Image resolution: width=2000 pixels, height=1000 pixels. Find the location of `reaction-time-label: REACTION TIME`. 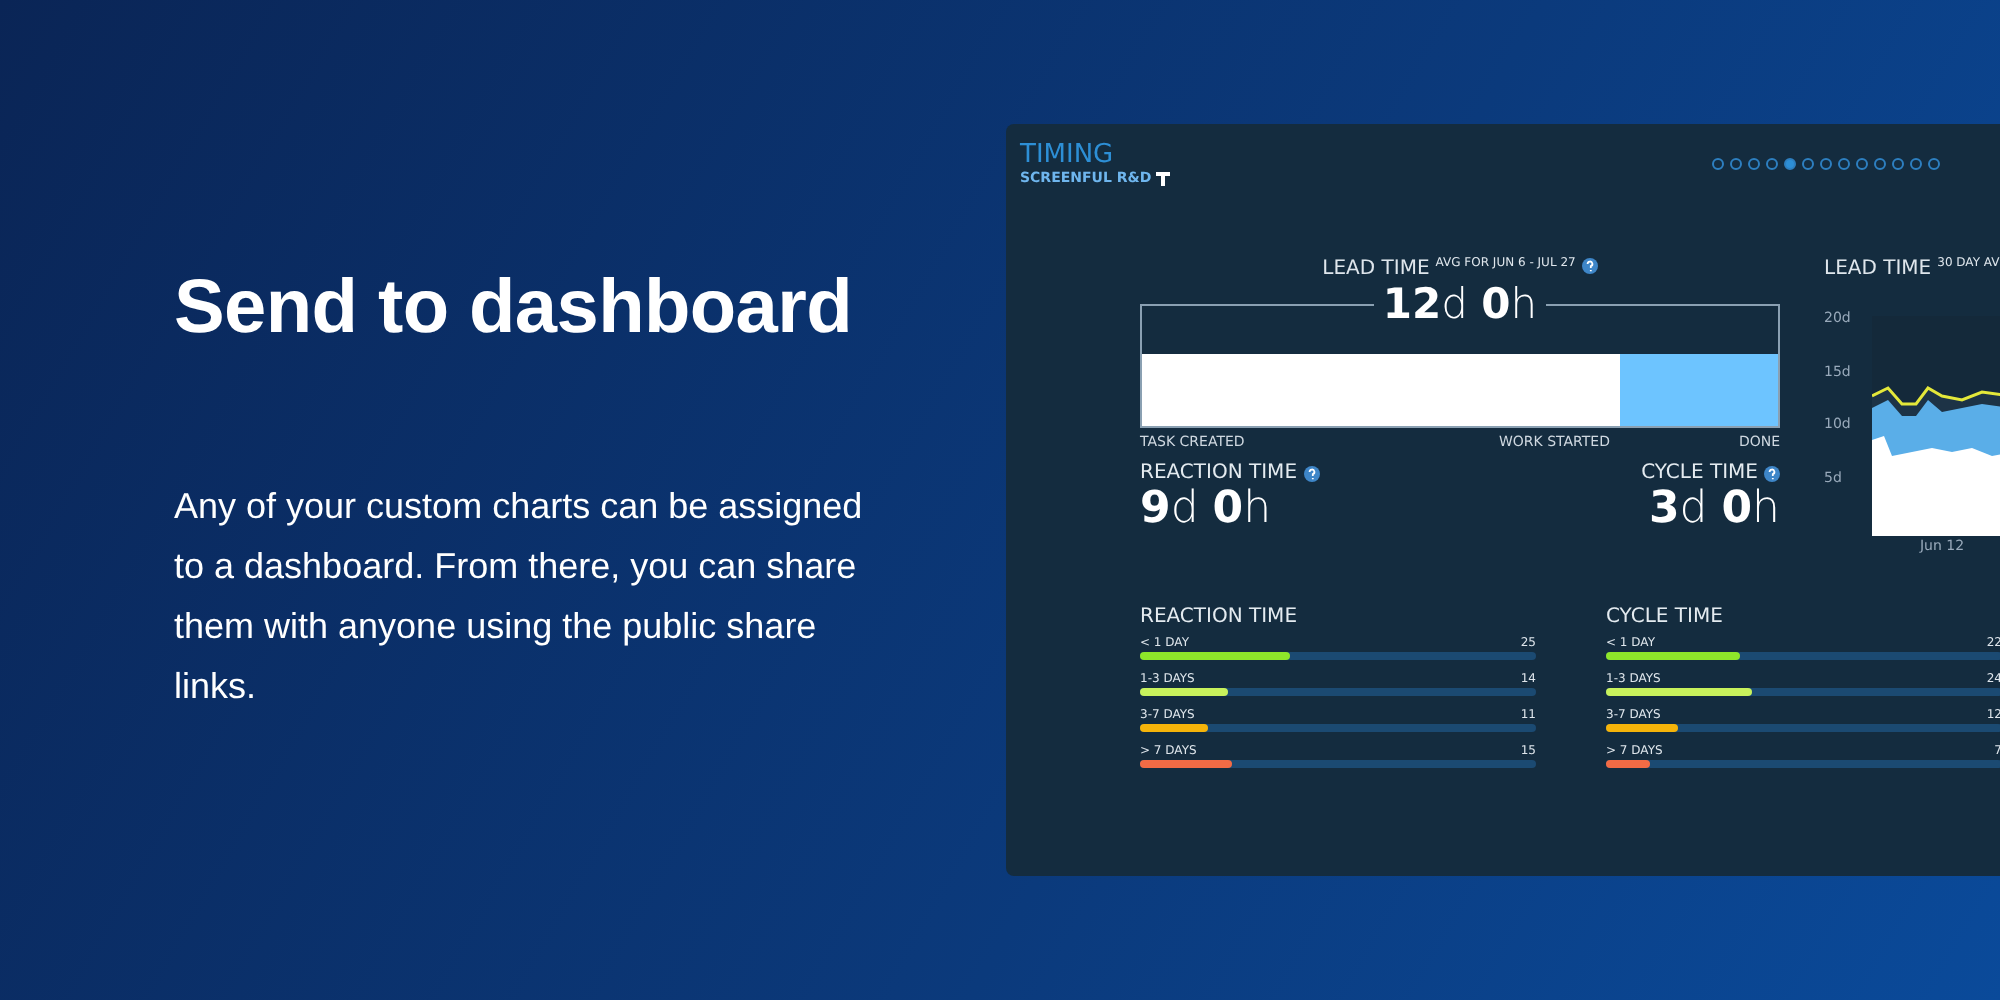

reaction-time-label: REACTION TIME is located at coordinates (1219, 473).